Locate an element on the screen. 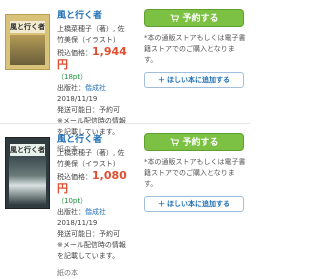 The image size is (320, 279). format-label: 紙の本 is located at coordinates (67, 273).